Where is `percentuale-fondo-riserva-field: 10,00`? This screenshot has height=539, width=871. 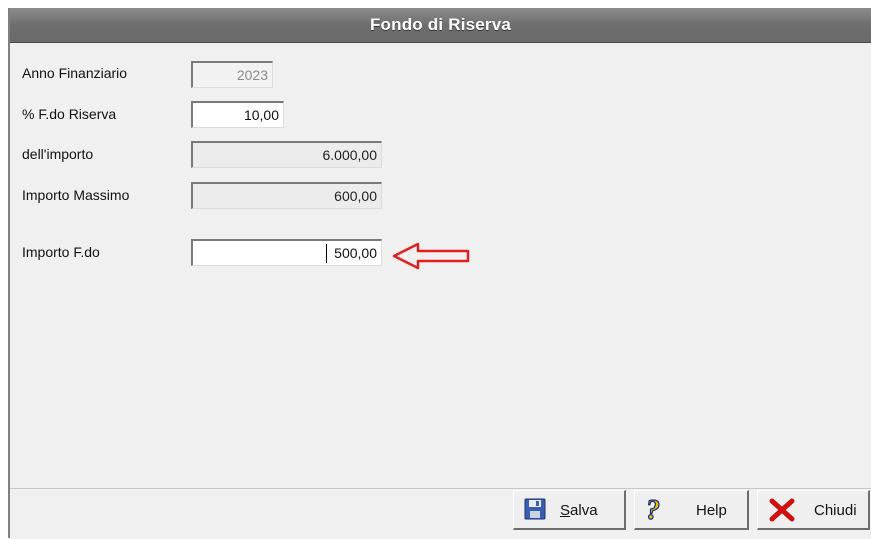 percentuale-fondo-riserva-field: 10,00 is located at coordinates (237, 114).